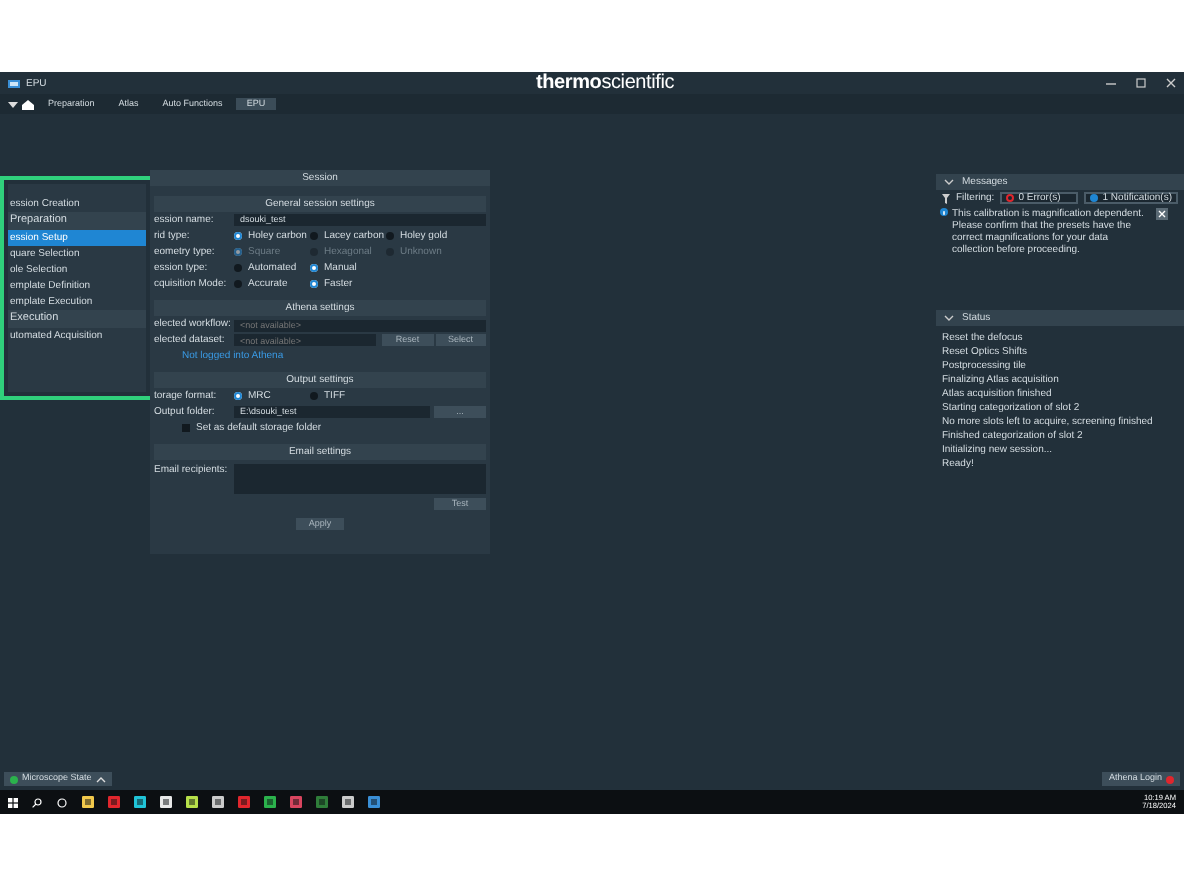 Image resolution: width=1184 pixels, height=888 pixels. What do you see at coordinates (1010, 198) in the screenshot?
I see `error-icon` at bounding box center [1010, 198].